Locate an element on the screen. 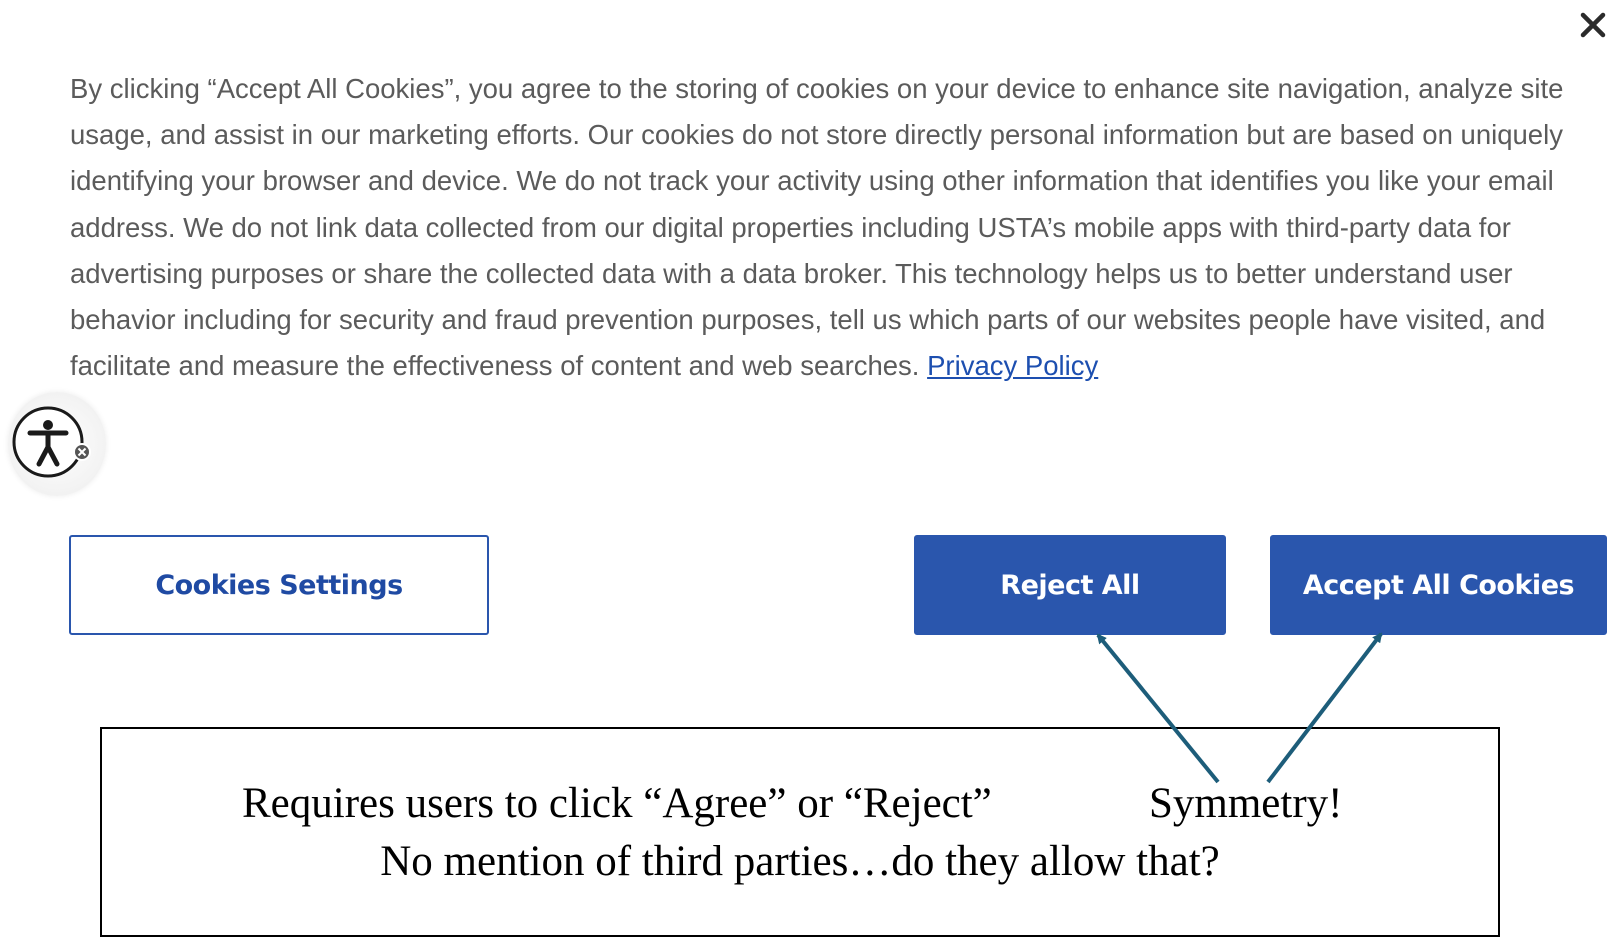  close-badge-icon is located at coordinates (82, 452).